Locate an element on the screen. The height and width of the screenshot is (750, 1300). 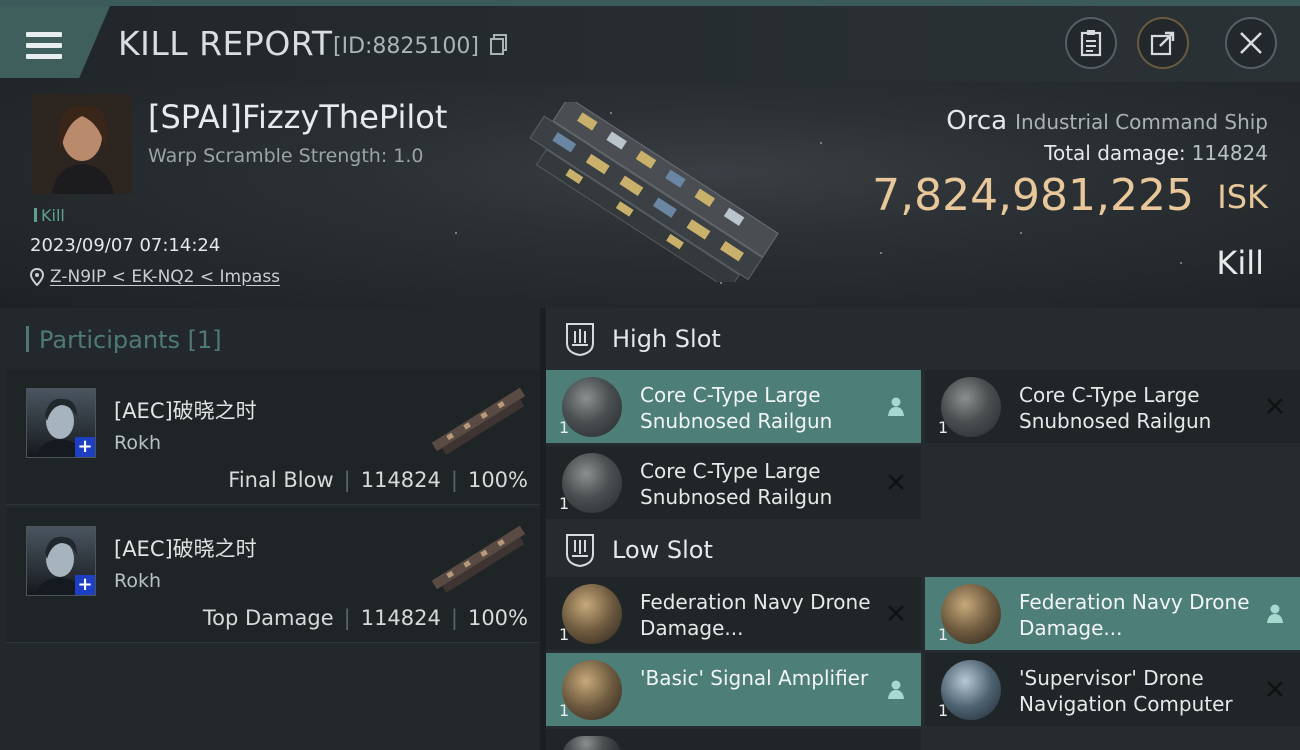
kill-location: Z-N9IP < EK-NQ2 < Impass is located at coordinates (155, 277).